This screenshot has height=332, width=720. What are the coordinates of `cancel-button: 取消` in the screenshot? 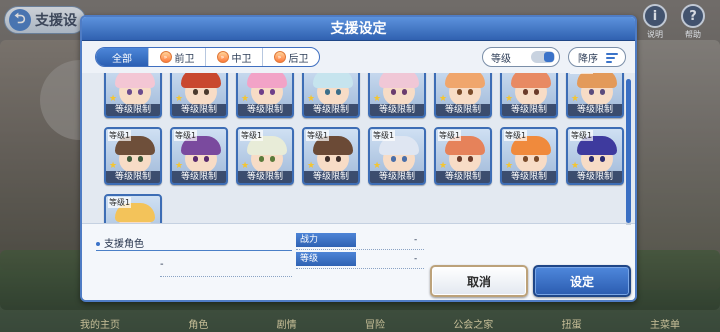 It's located at (479, 281).